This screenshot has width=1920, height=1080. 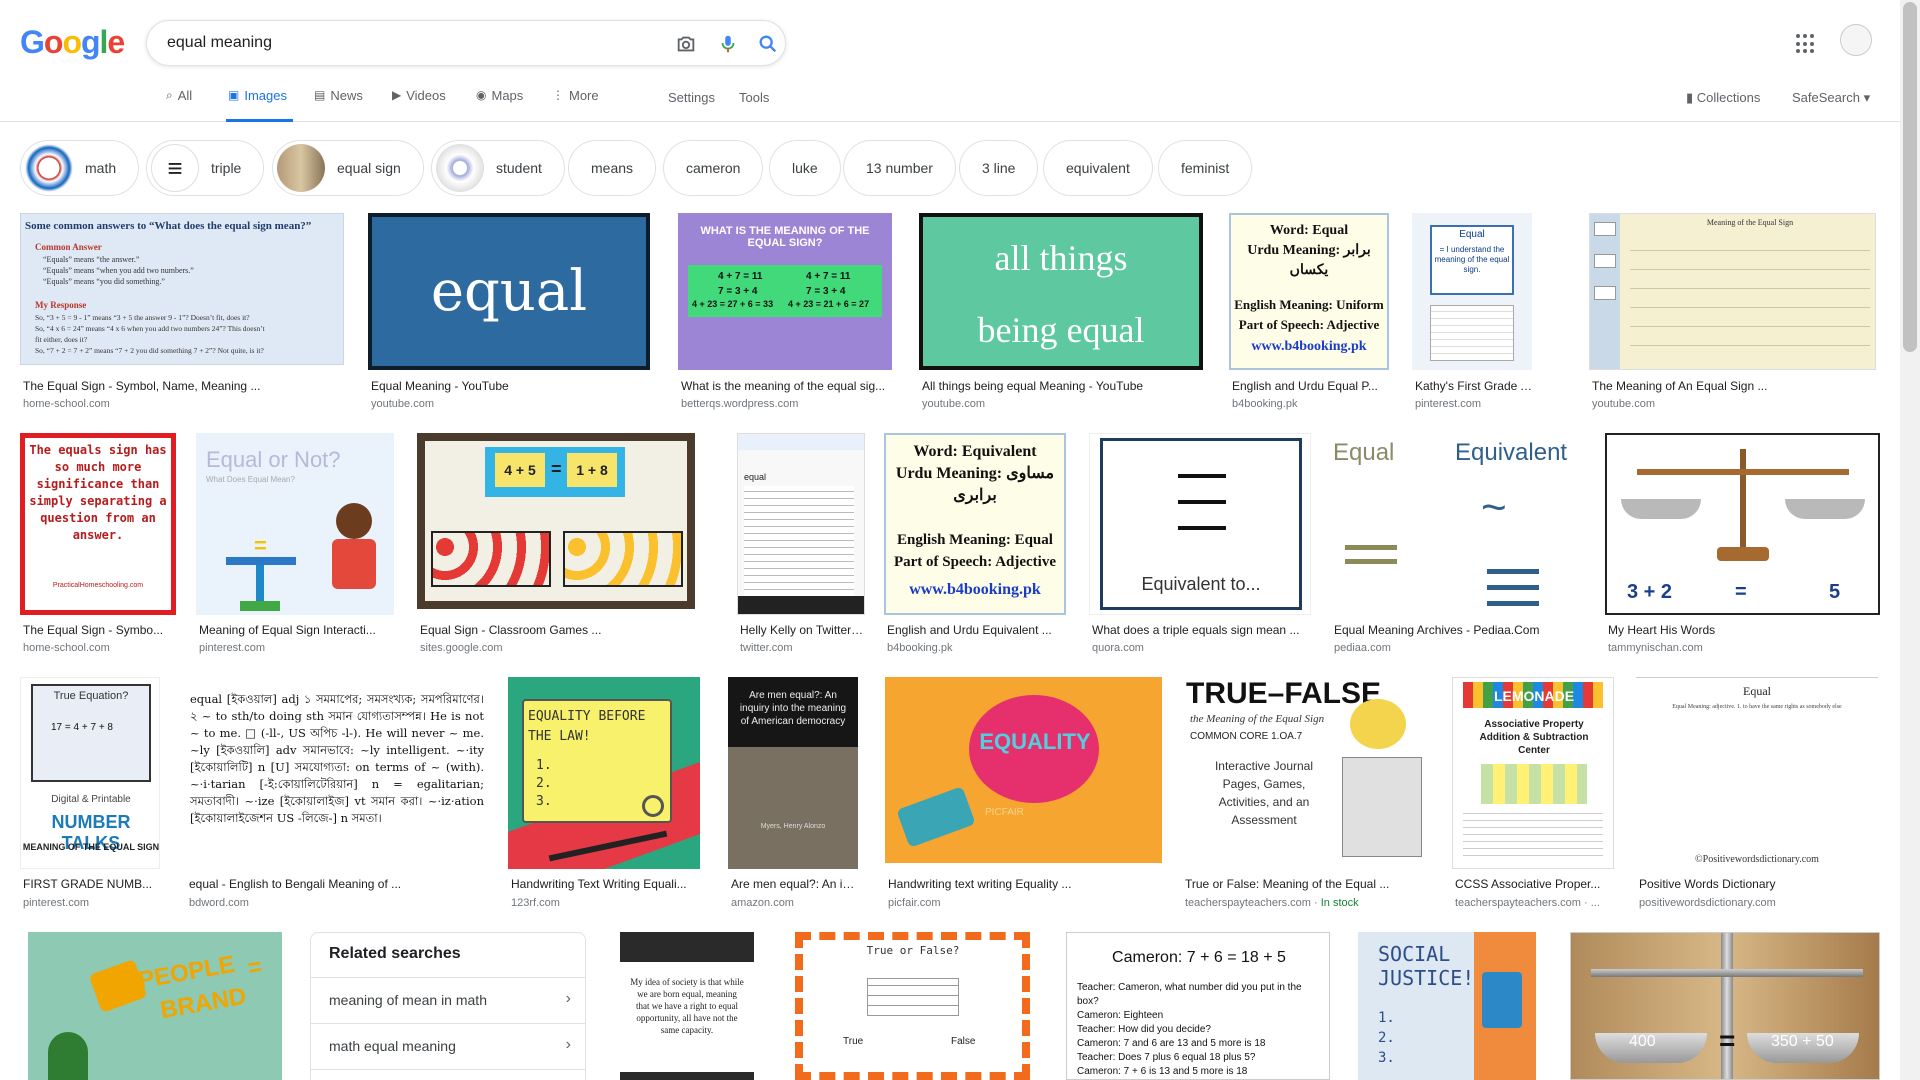 I want to click on chip-cameron: cameron, so click(x=713, y=168).